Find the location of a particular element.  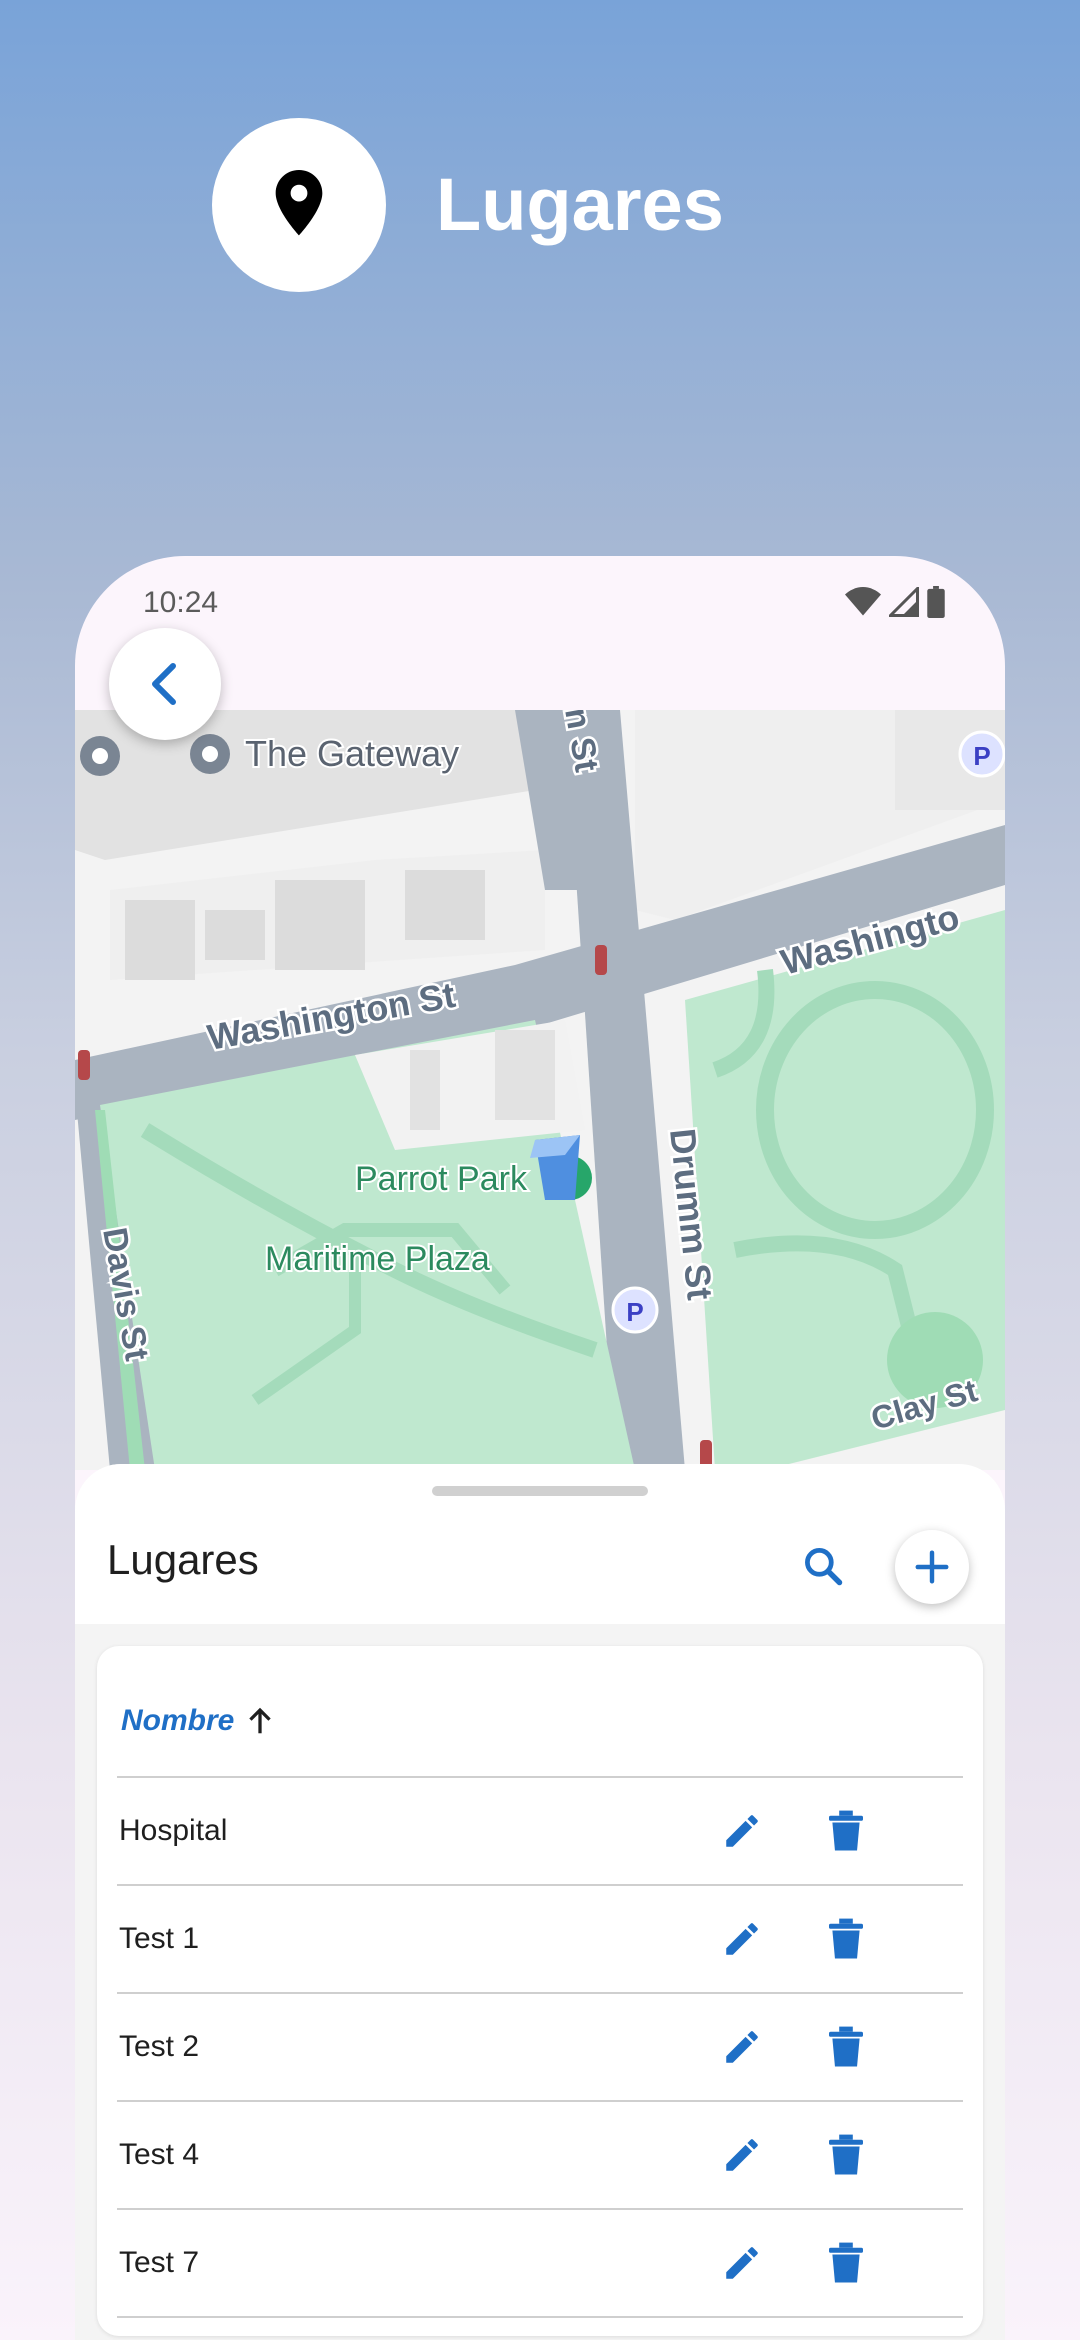

map-label-maritime-plaza: Maritime Plaza is located at coordinates (377, 1259).